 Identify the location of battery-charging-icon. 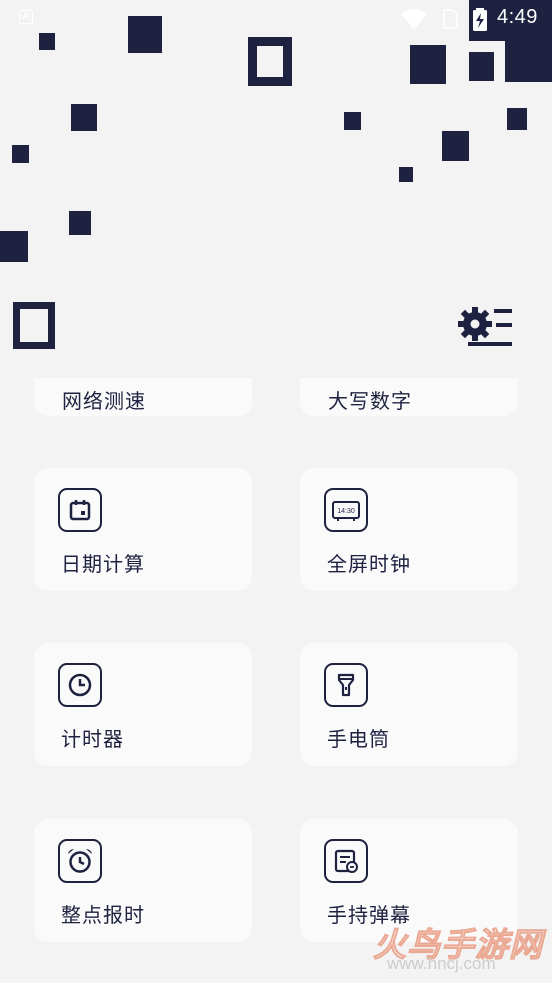
(480, 19).